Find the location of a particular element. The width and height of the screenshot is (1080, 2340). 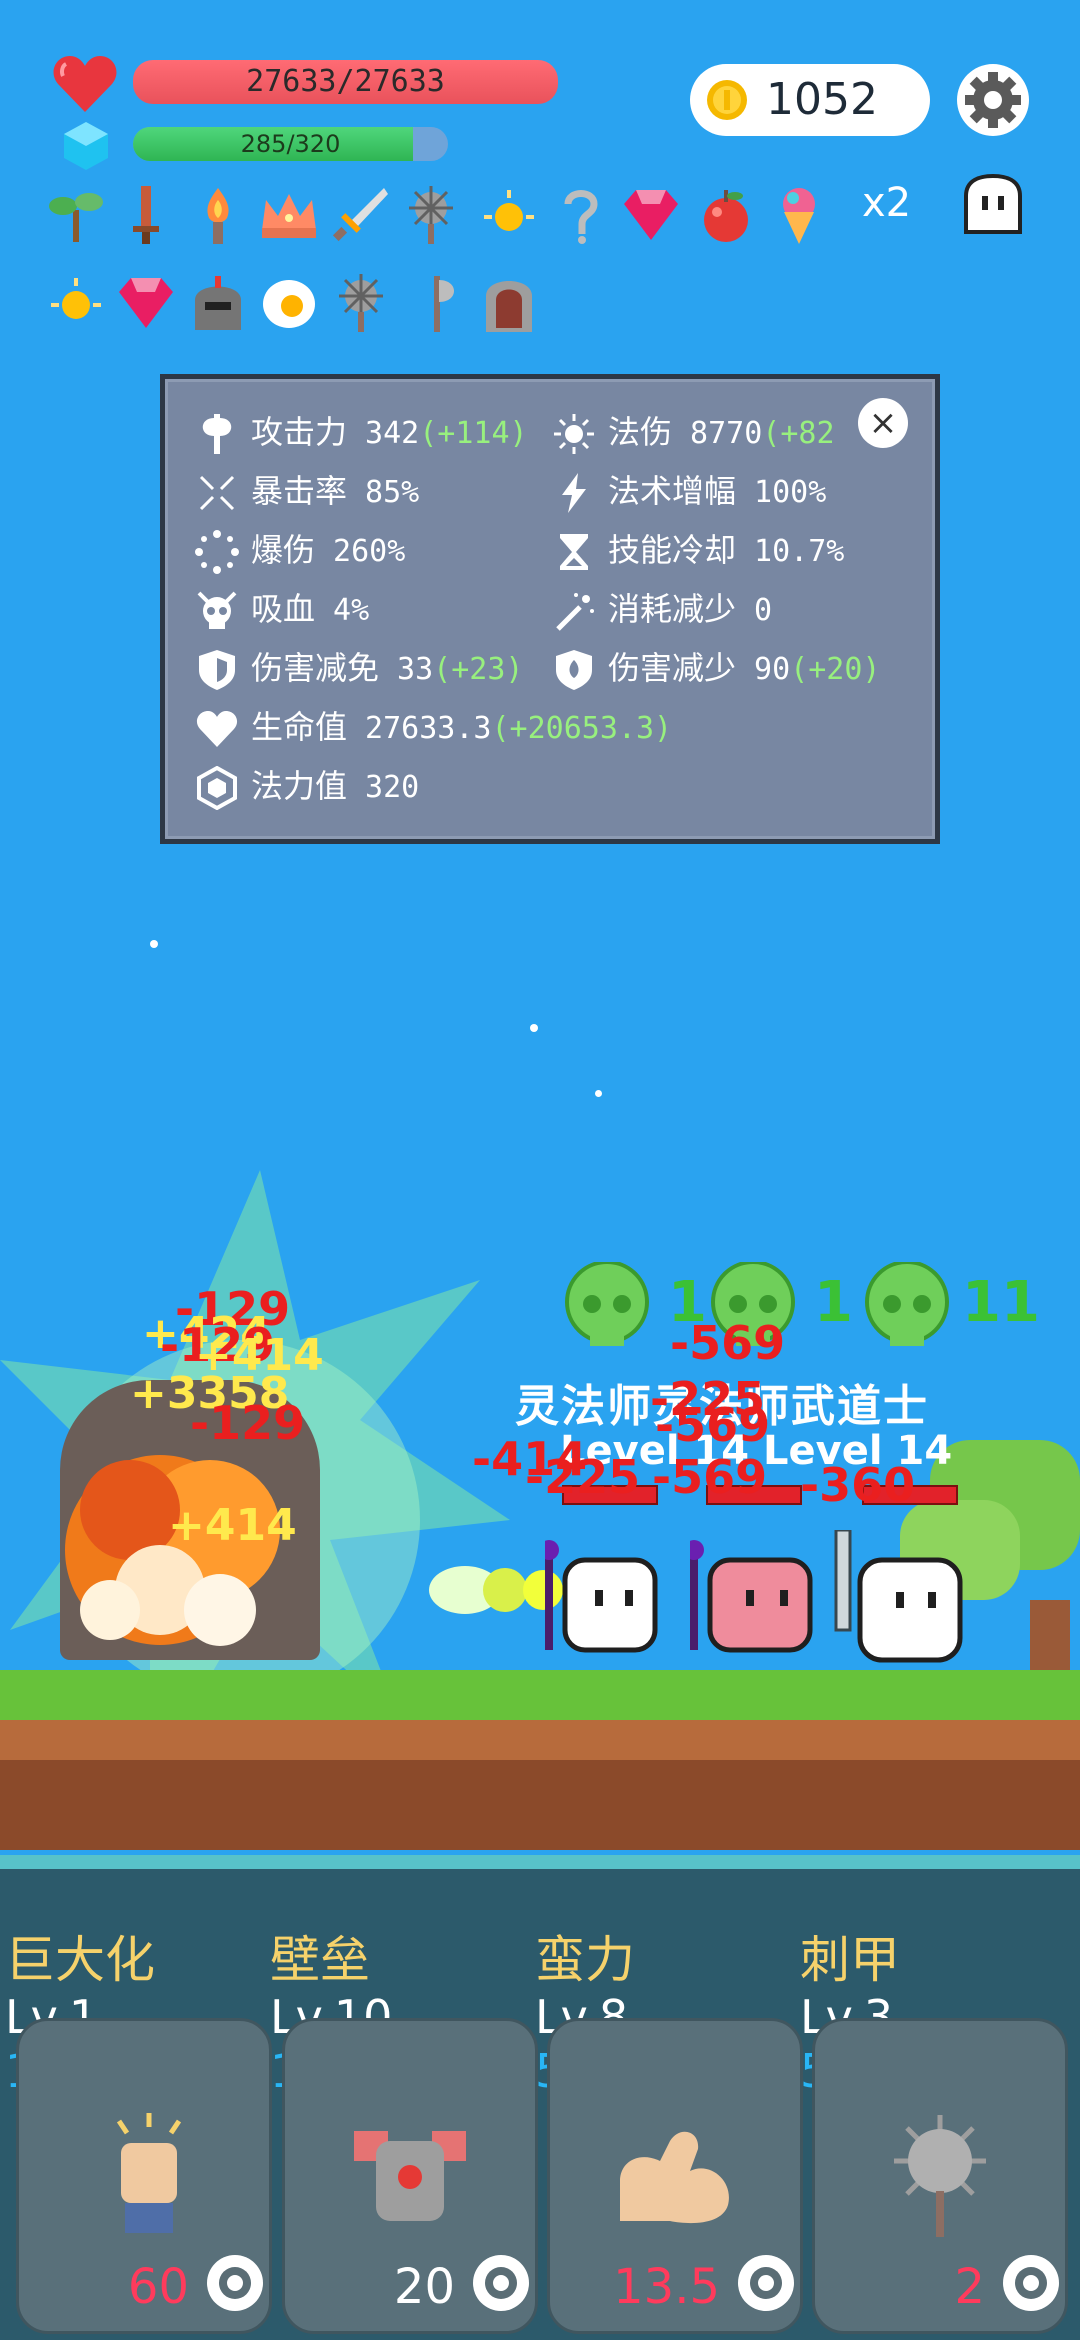

skull-horns-icon is located at coordinates (217, 610).